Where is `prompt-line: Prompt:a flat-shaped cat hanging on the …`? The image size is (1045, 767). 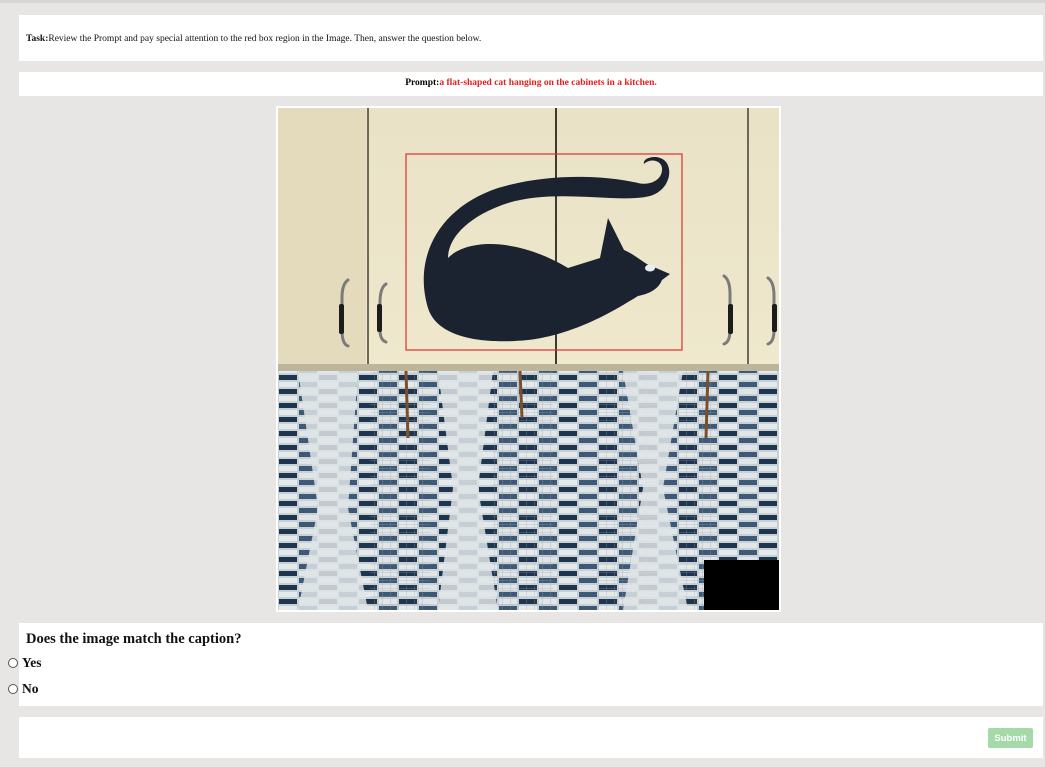
prompt-line: Prompt:a flat-shaped cat hanging on the … is located at coordinates (531, 83).